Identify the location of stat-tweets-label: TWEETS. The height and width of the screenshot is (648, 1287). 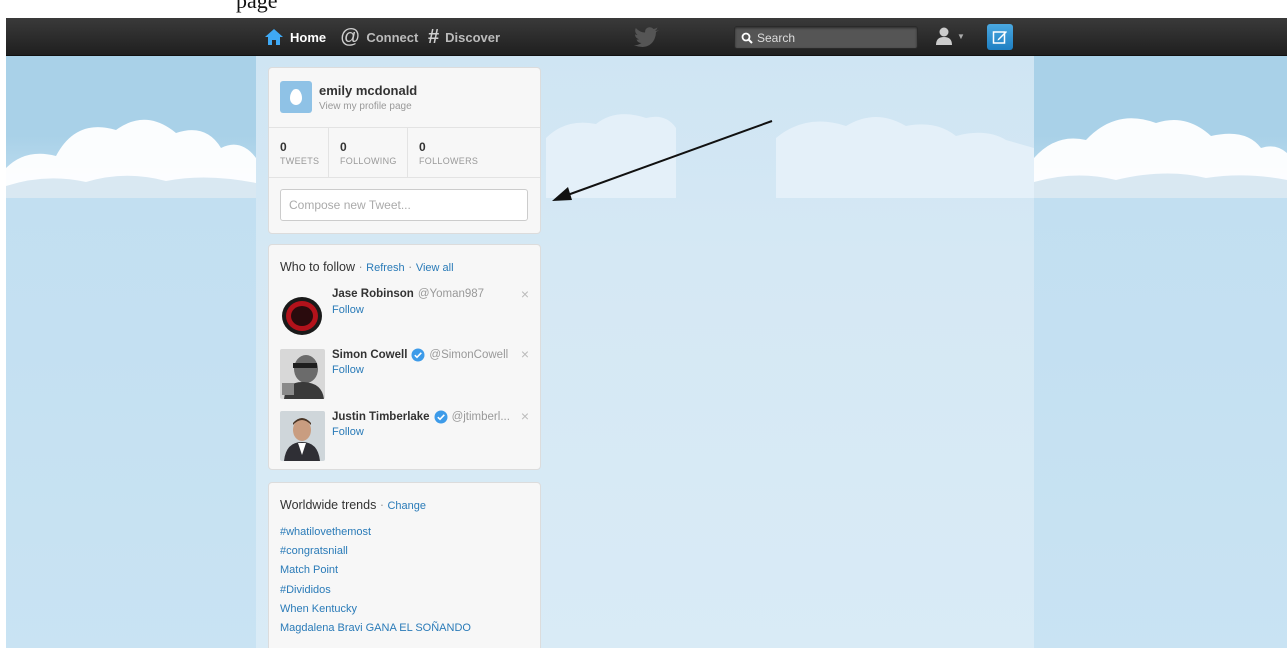
(300, 161).